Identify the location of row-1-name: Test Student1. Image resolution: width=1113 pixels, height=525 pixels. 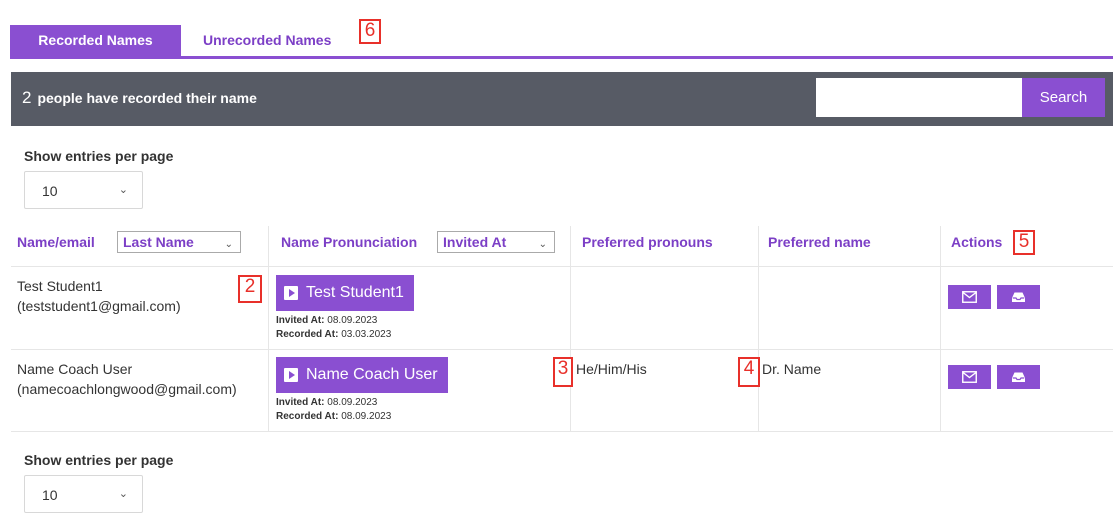
(60, 286).